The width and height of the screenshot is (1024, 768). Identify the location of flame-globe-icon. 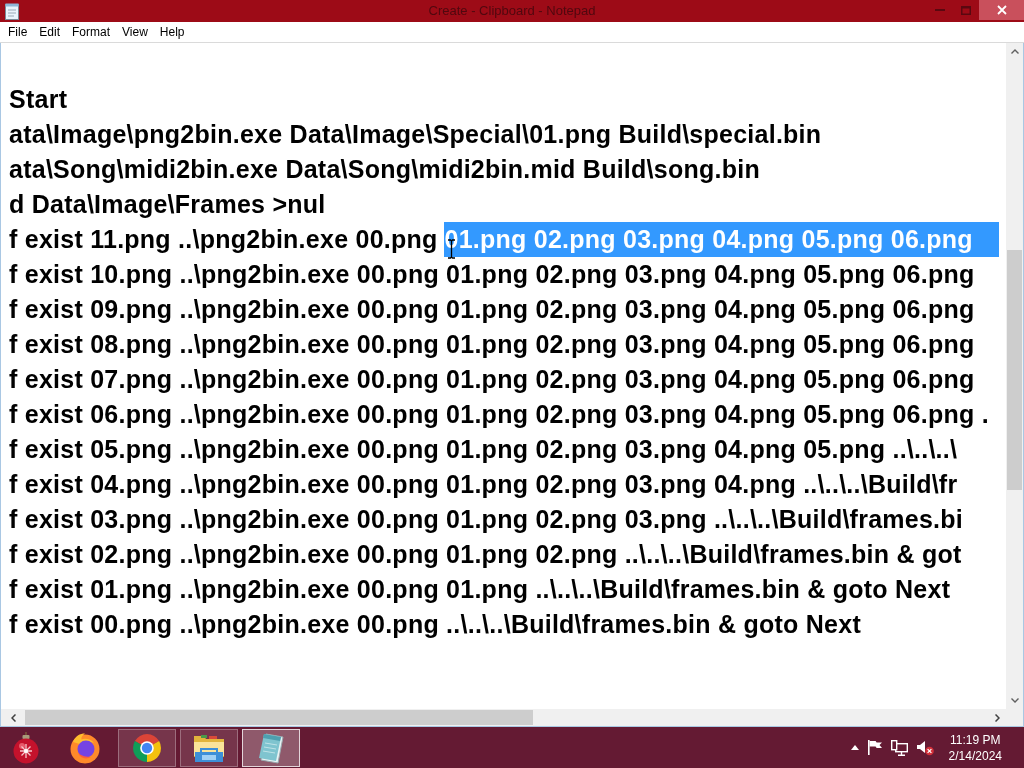
(85, 747).